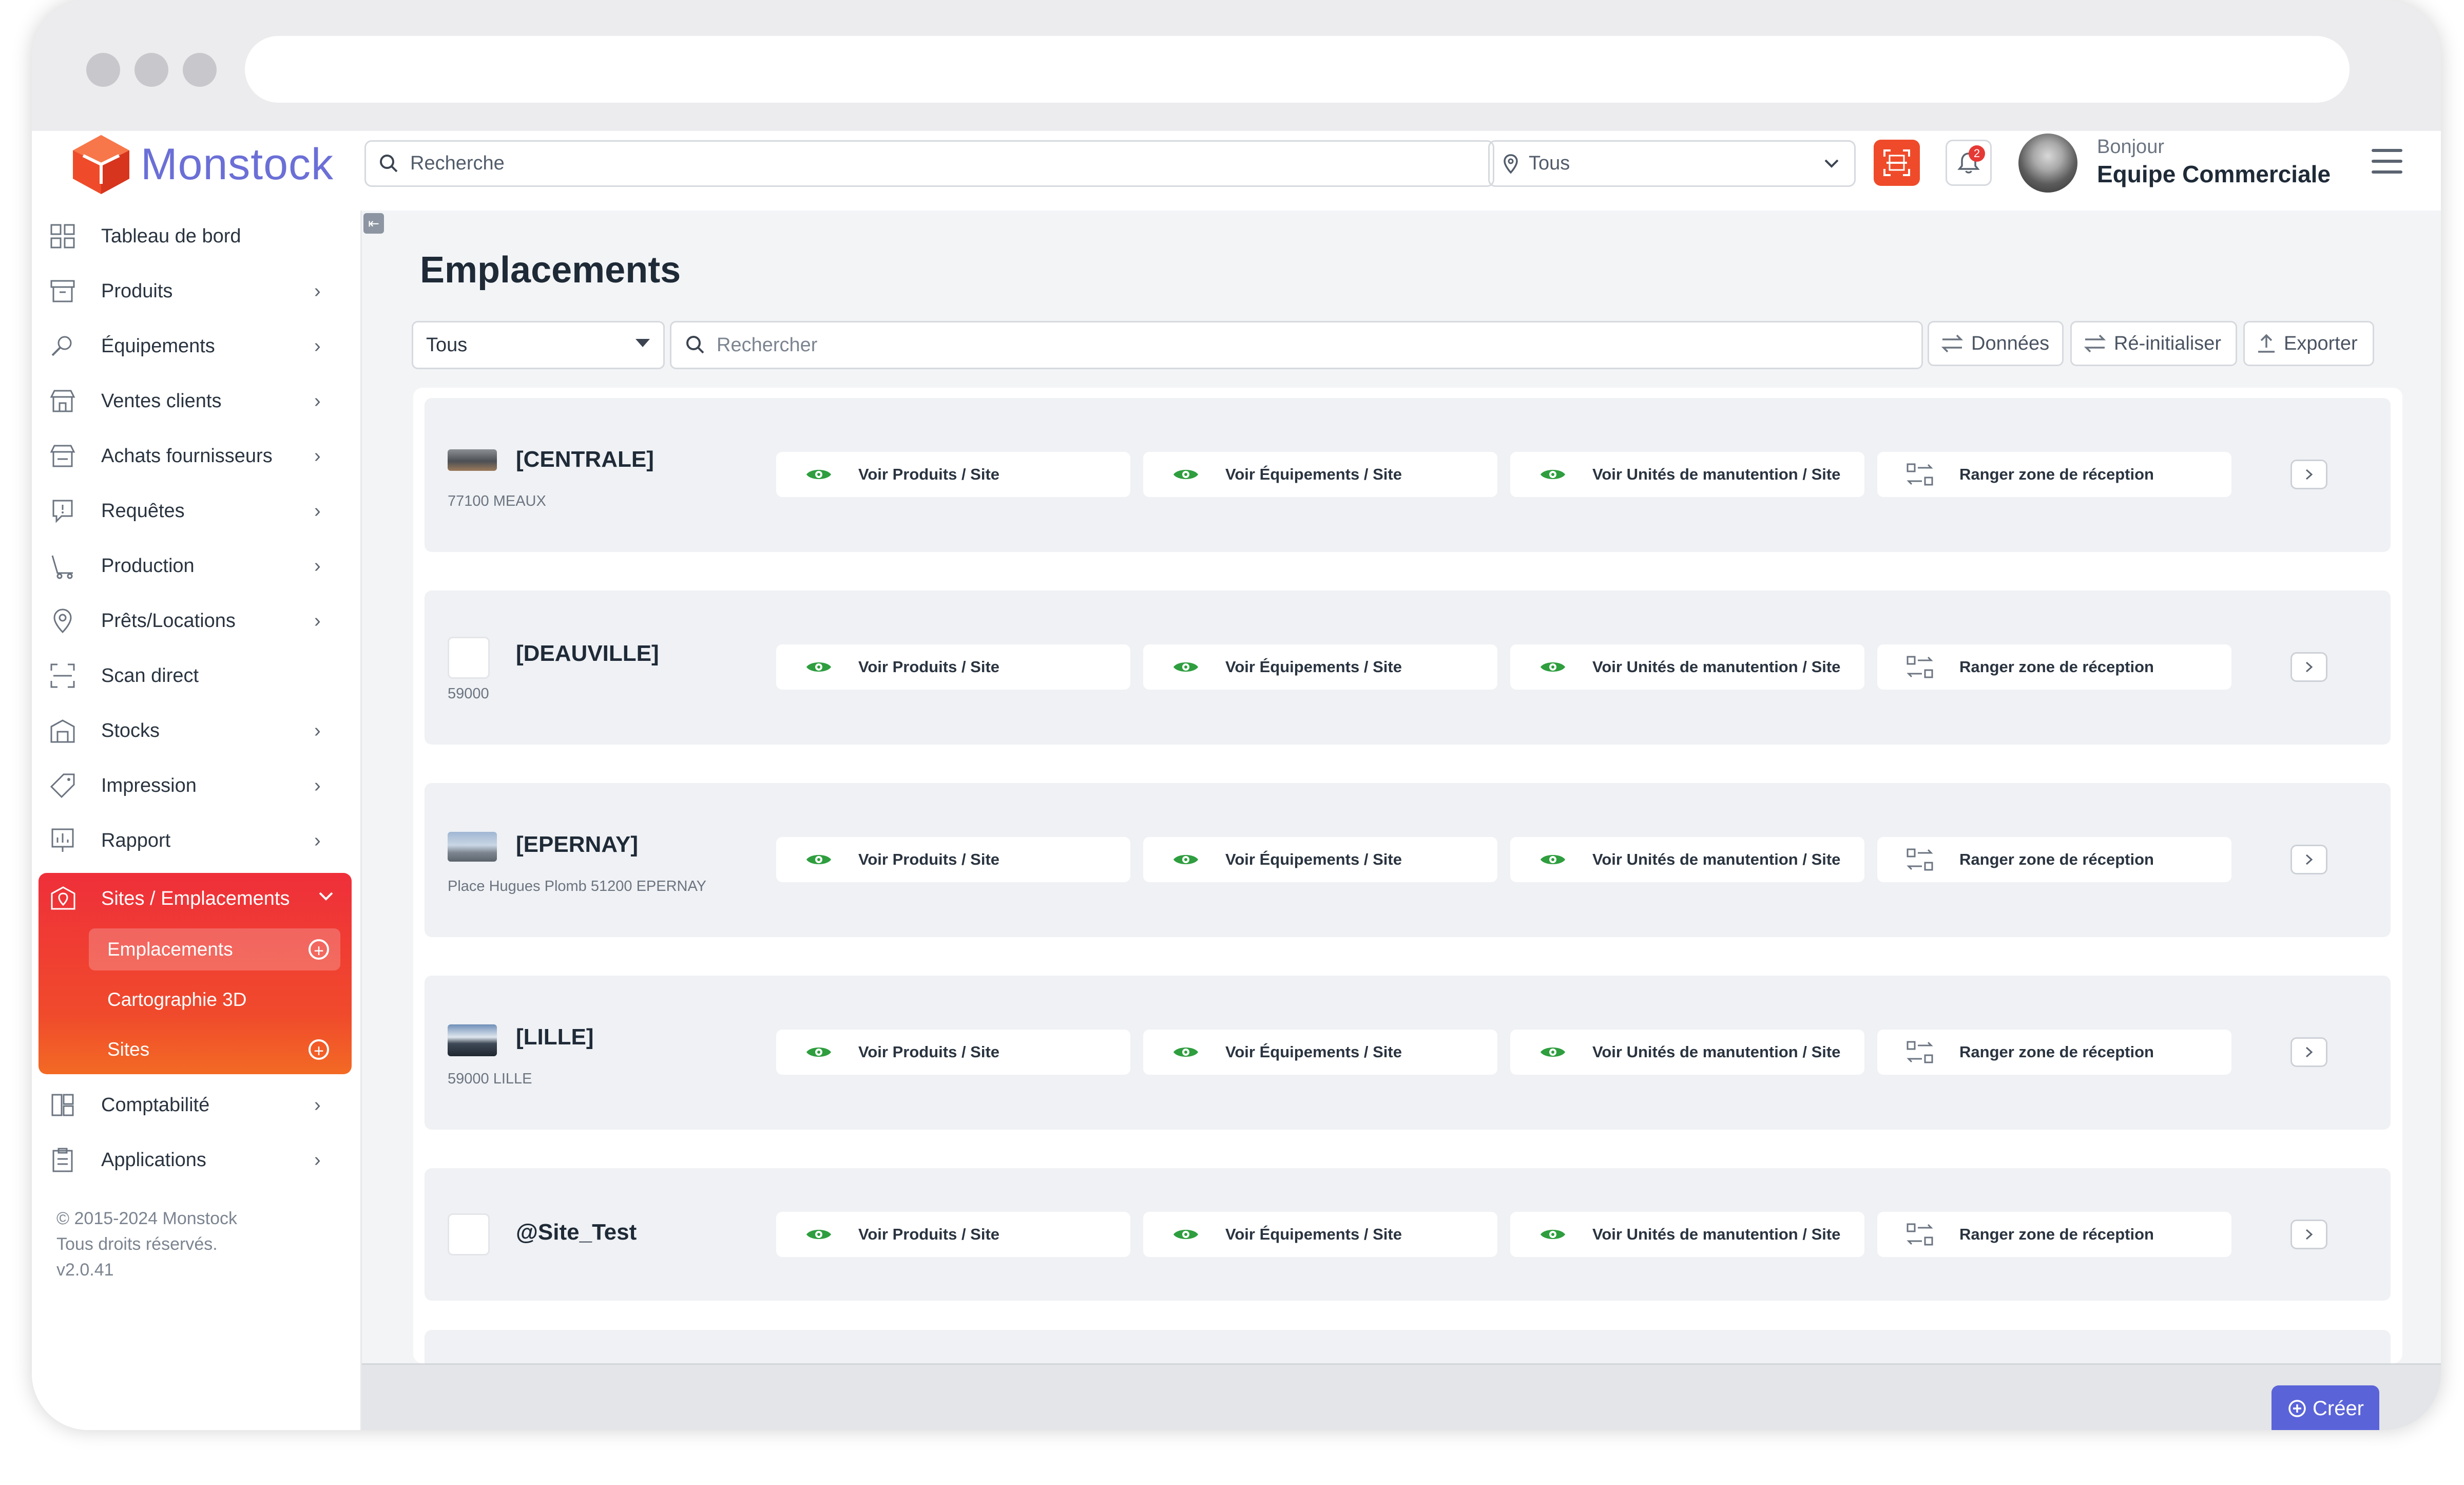  Describe the element at coordinates (2387, 162) in the screenshot. I see `menu-icon` at that location.